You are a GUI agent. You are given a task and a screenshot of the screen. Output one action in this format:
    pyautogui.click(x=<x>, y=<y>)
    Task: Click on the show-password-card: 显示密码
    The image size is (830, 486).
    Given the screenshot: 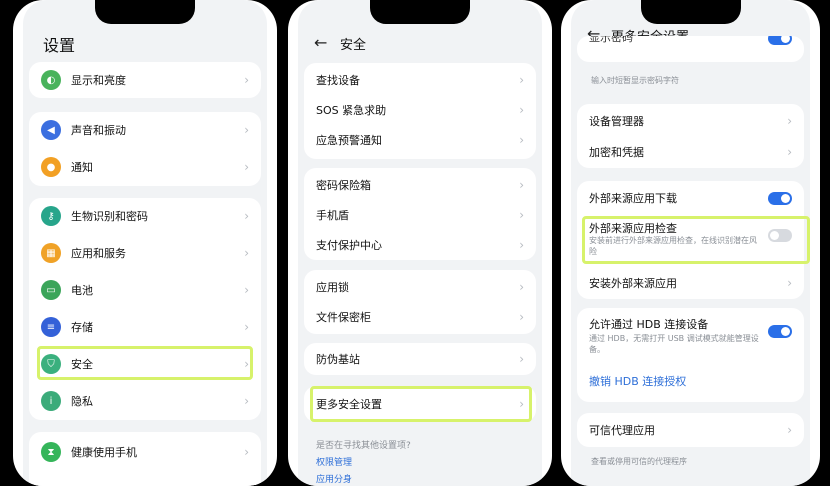 What is the action you would take?
    pyautogui.click(x=690, y=49)
    